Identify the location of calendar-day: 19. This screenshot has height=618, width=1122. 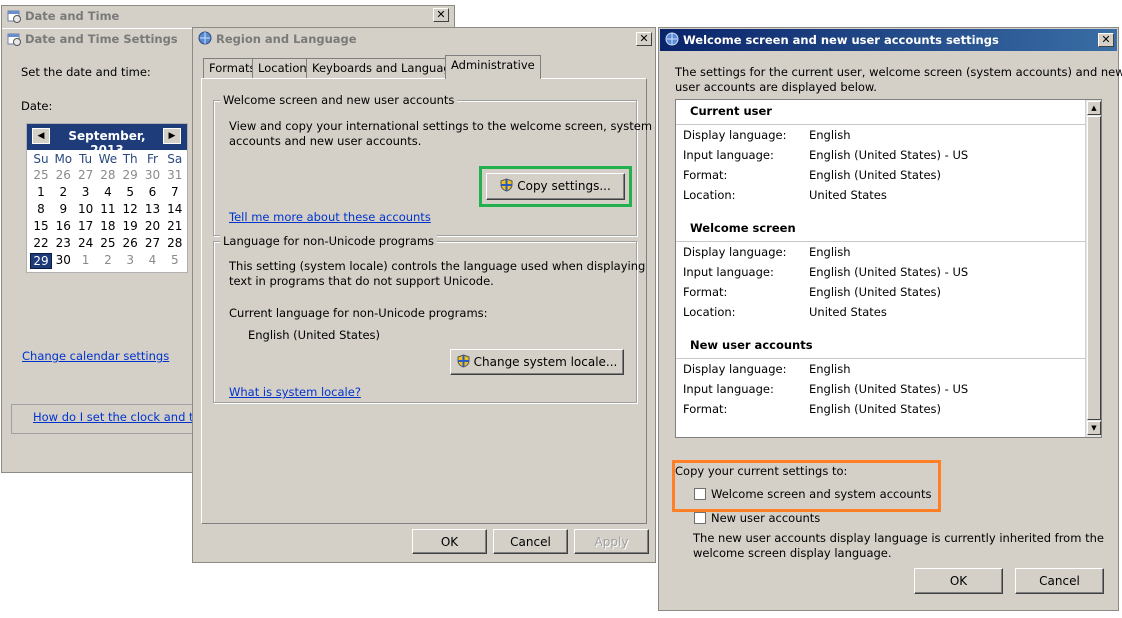
(130, 227).